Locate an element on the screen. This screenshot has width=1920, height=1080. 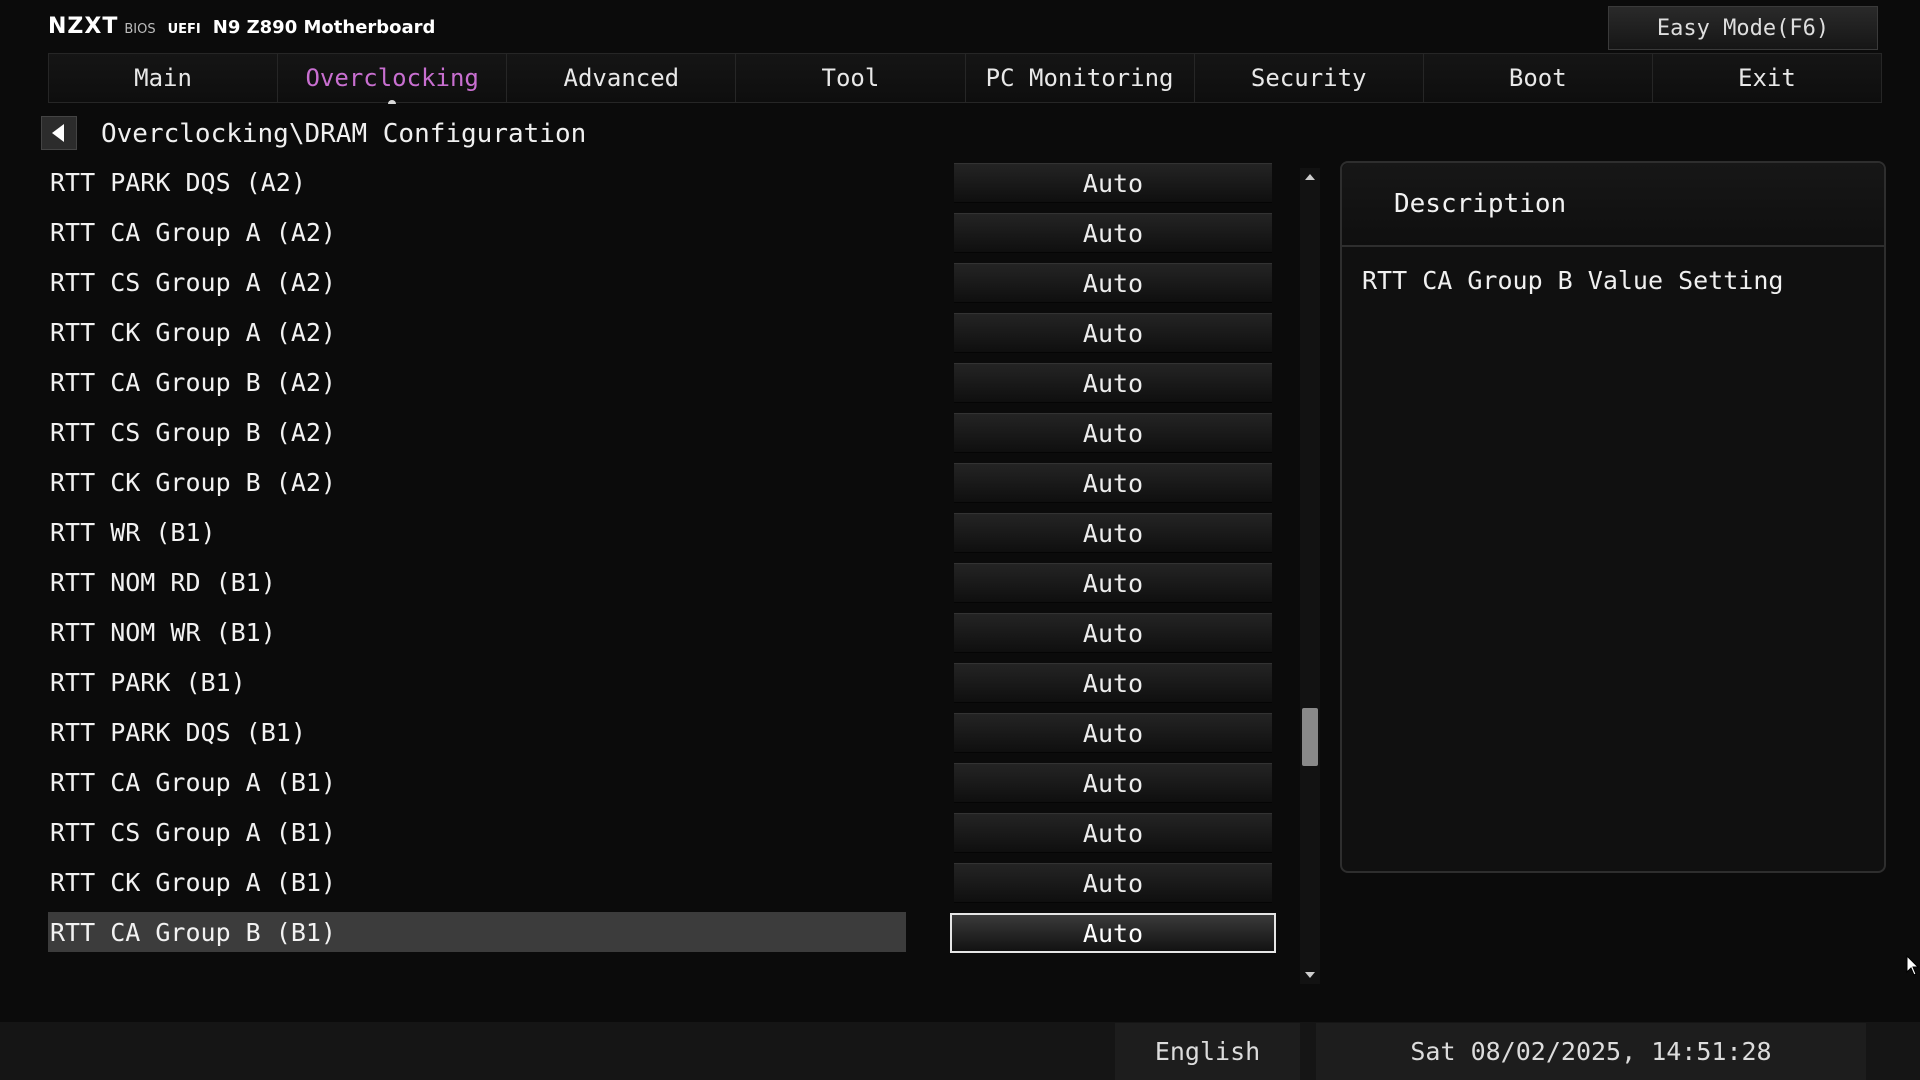
tab-tool: Tool is located at coordinates (851, 78).